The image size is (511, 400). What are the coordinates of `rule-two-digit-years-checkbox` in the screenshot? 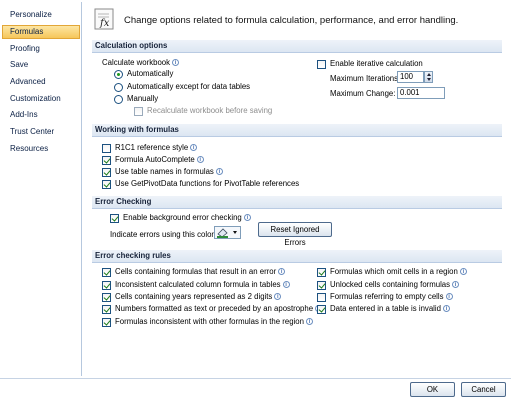 It's located at (106, 297).